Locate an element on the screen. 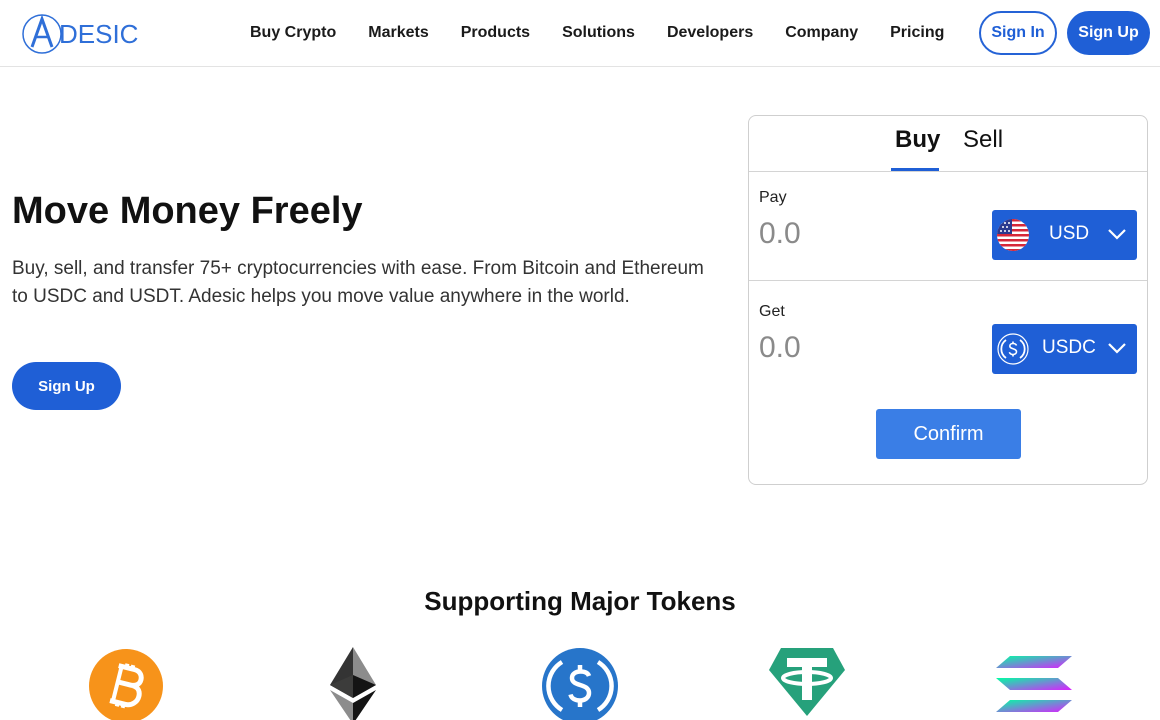 The image size is (1160, 720). brand-name: DESIC is located at coordinates (99, 33).